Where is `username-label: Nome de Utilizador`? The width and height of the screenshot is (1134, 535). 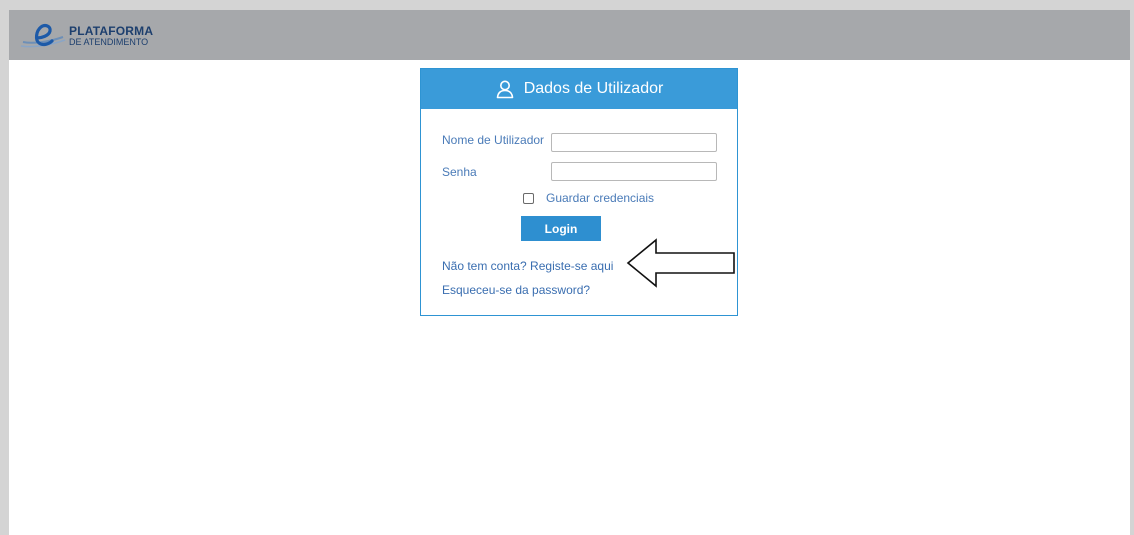
username-label: Nome de Utilizador is located at coordinates (493, 140).